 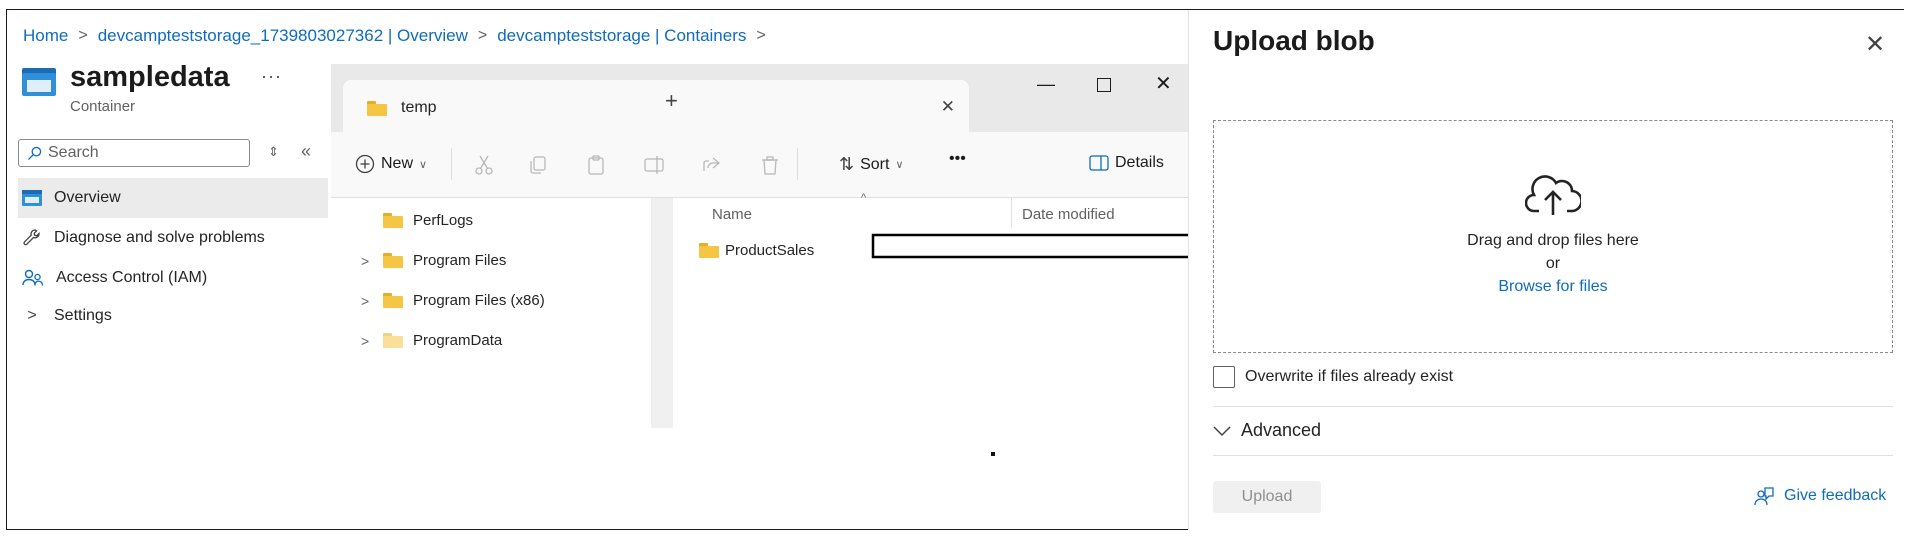 I want to click on upload-button: Upload, so click(x=1267, y=497).